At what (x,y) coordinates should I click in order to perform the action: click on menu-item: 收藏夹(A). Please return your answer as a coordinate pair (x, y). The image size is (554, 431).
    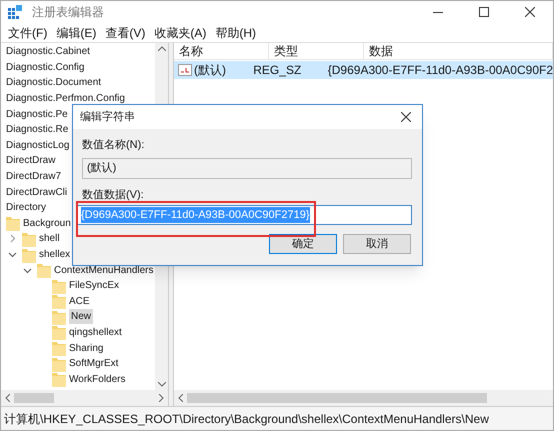
    Looking at the image, I should click on (180, 33).